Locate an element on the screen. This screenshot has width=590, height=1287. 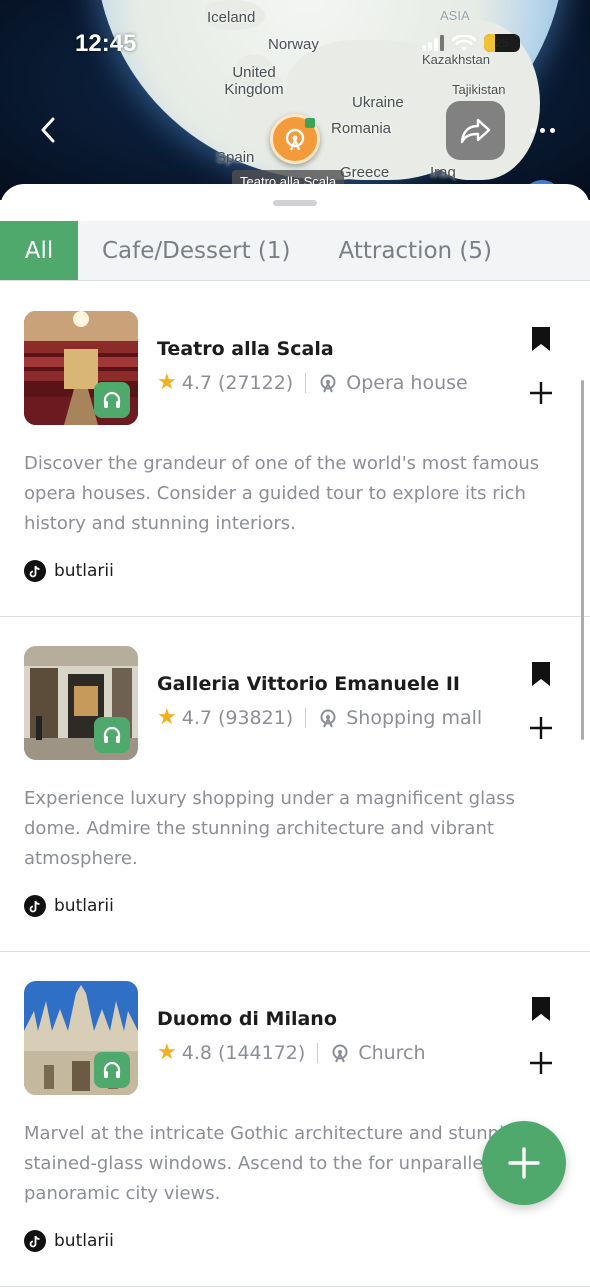
pin-status-dot is located at coordinates (310, 123).